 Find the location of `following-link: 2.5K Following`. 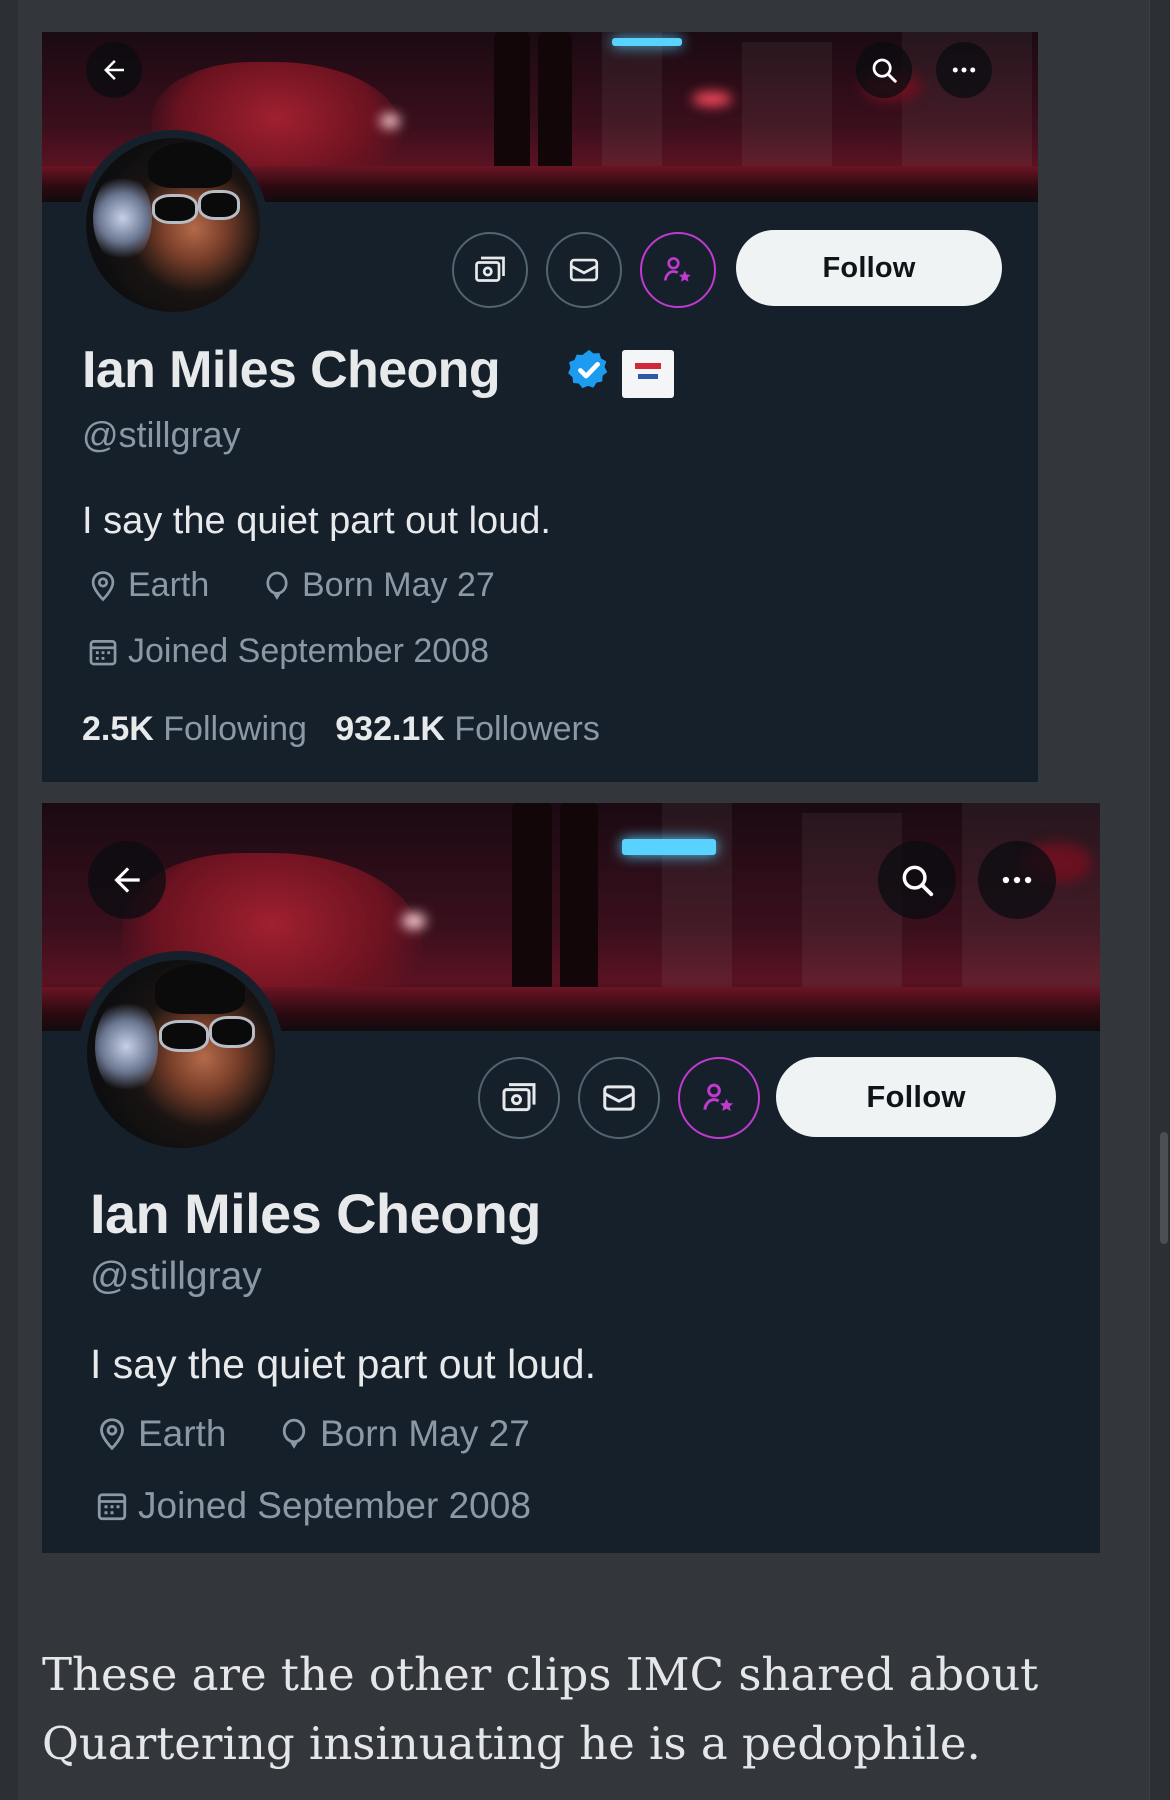

following-link: 2.5K Following is located at coordinates (194, 729).